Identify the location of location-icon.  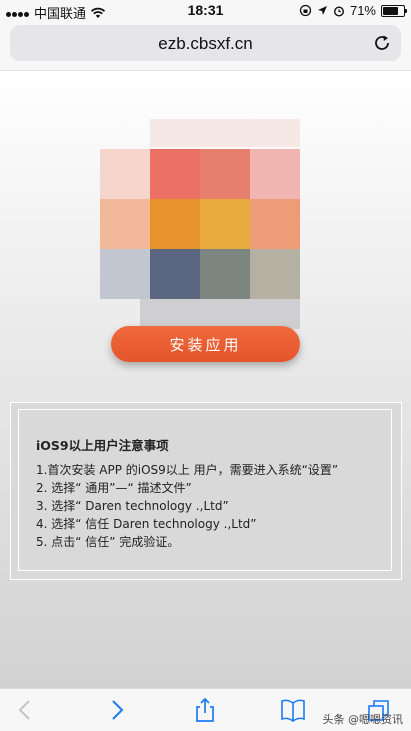
(322, 10).